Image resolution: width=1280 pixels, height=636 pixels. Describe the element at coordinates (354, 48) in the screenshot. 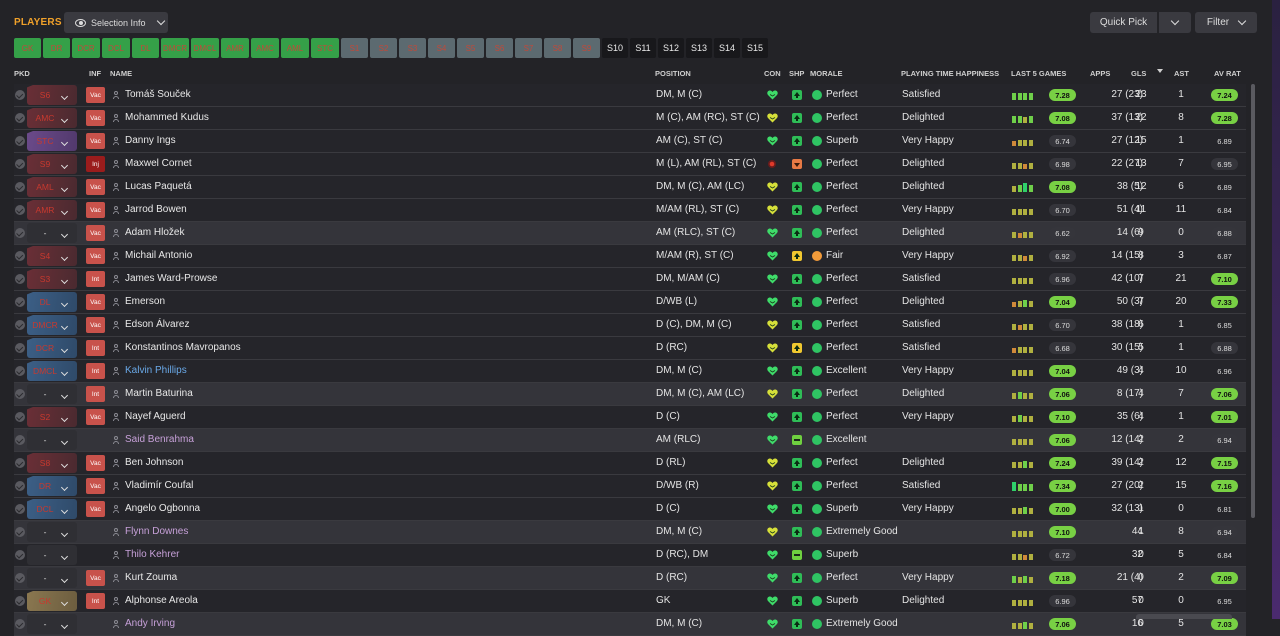

I see `position-tab-s1: S1` at that location.